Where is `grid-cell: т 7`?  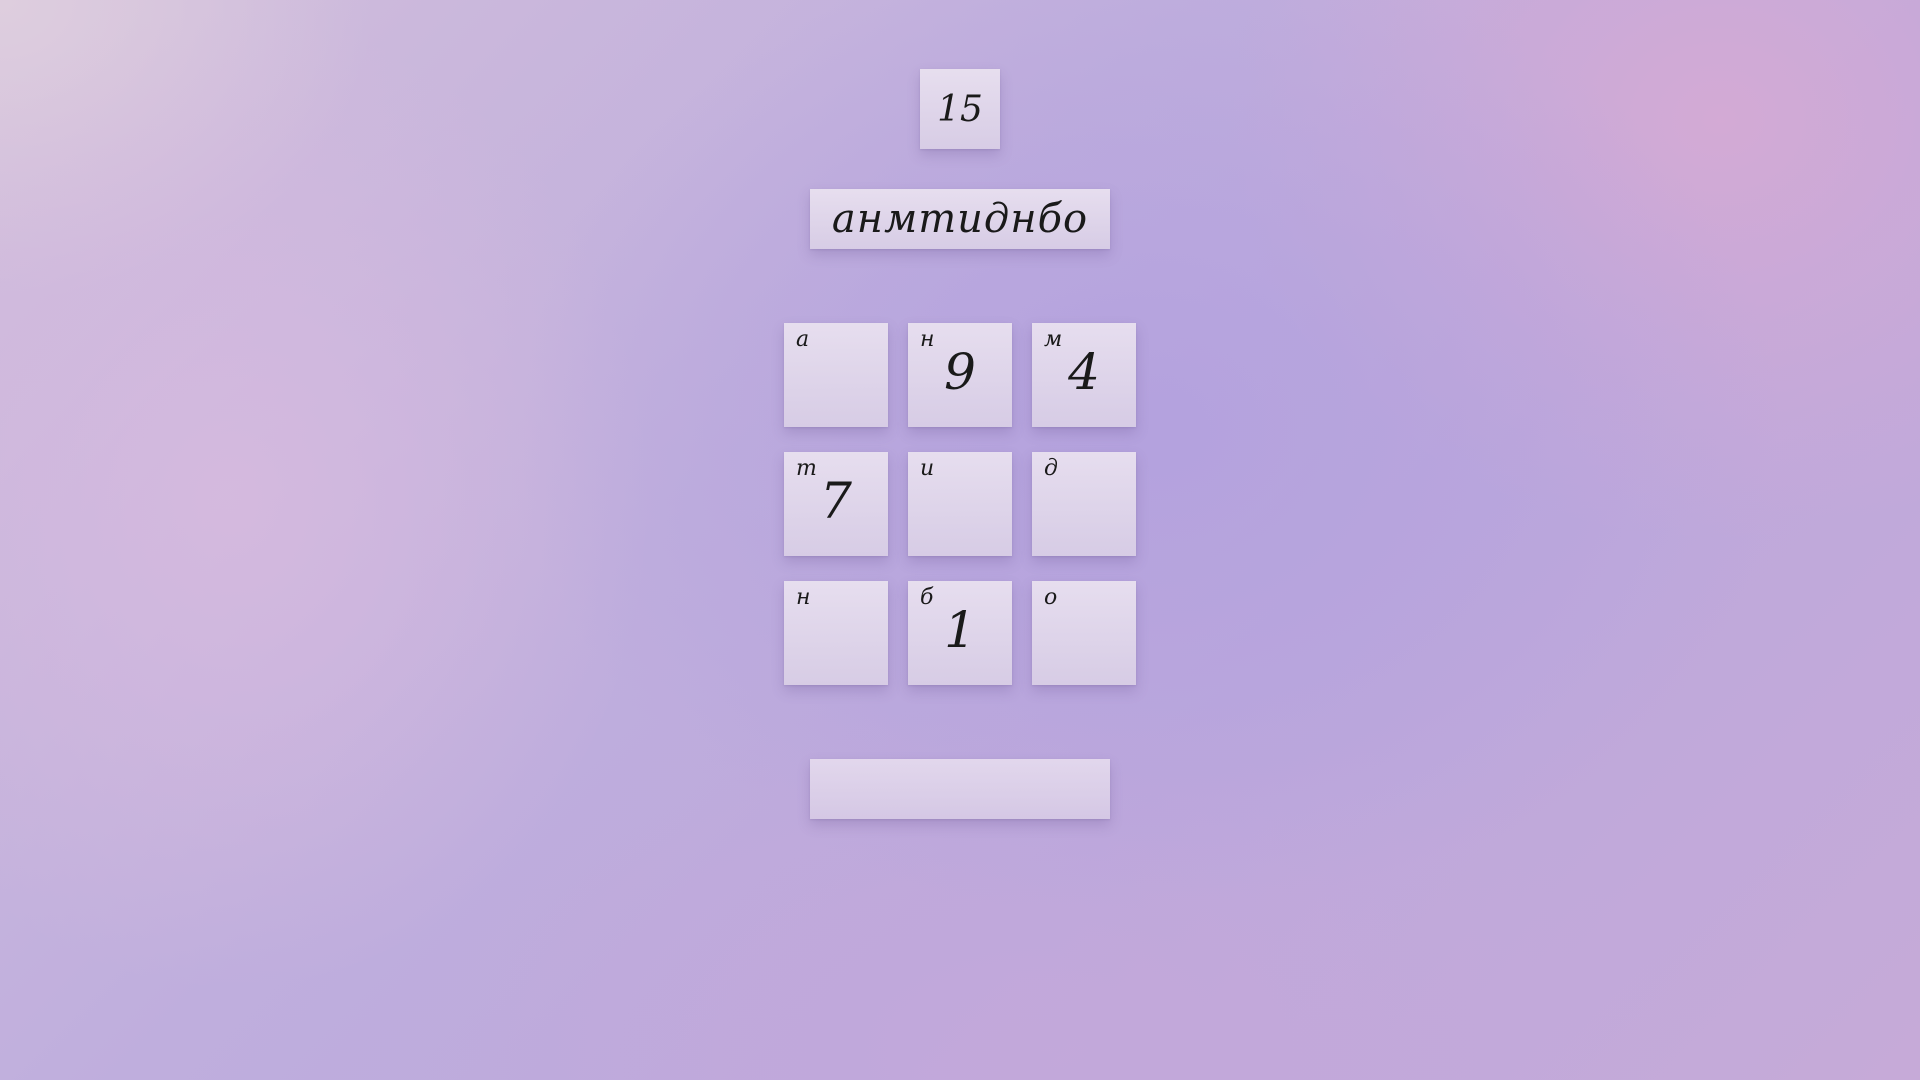 grid-cell: т 7 is located at coordinates (836, 504).